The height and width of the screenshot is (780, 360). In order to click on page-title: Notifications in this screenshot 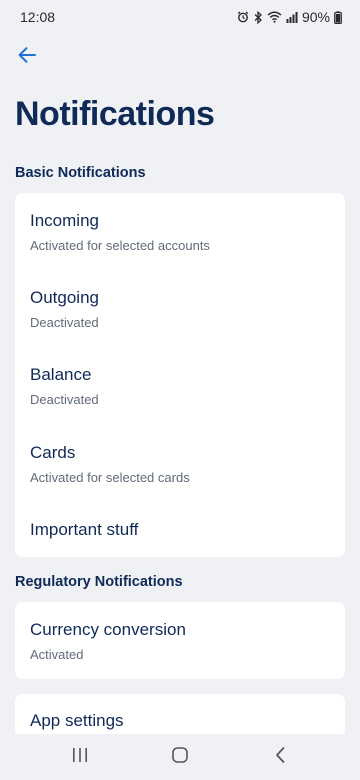, I will do `click(115, 114)`.